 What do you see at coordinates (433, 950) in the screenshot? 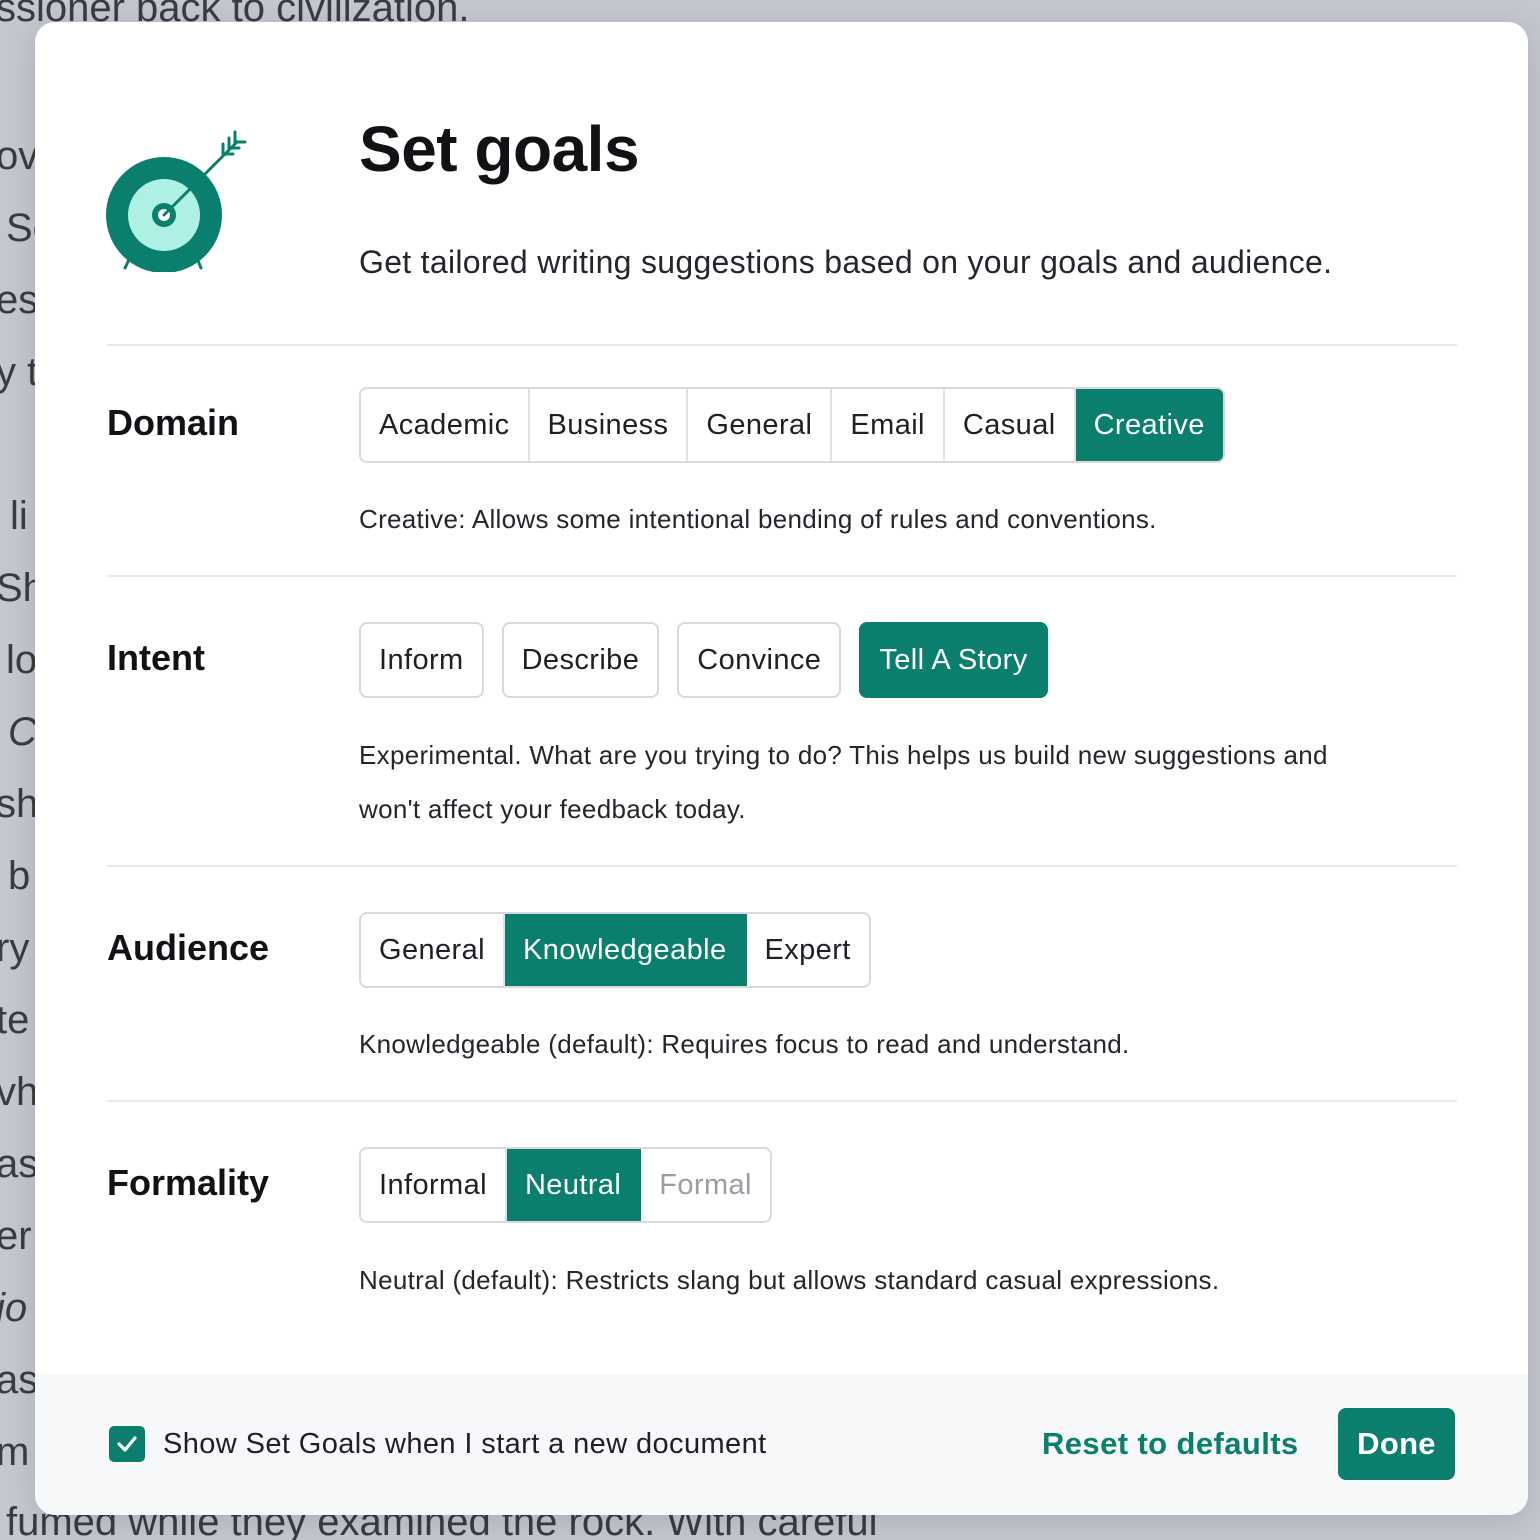
I see `audience-option-general: General` at bounding box center [433, 950].